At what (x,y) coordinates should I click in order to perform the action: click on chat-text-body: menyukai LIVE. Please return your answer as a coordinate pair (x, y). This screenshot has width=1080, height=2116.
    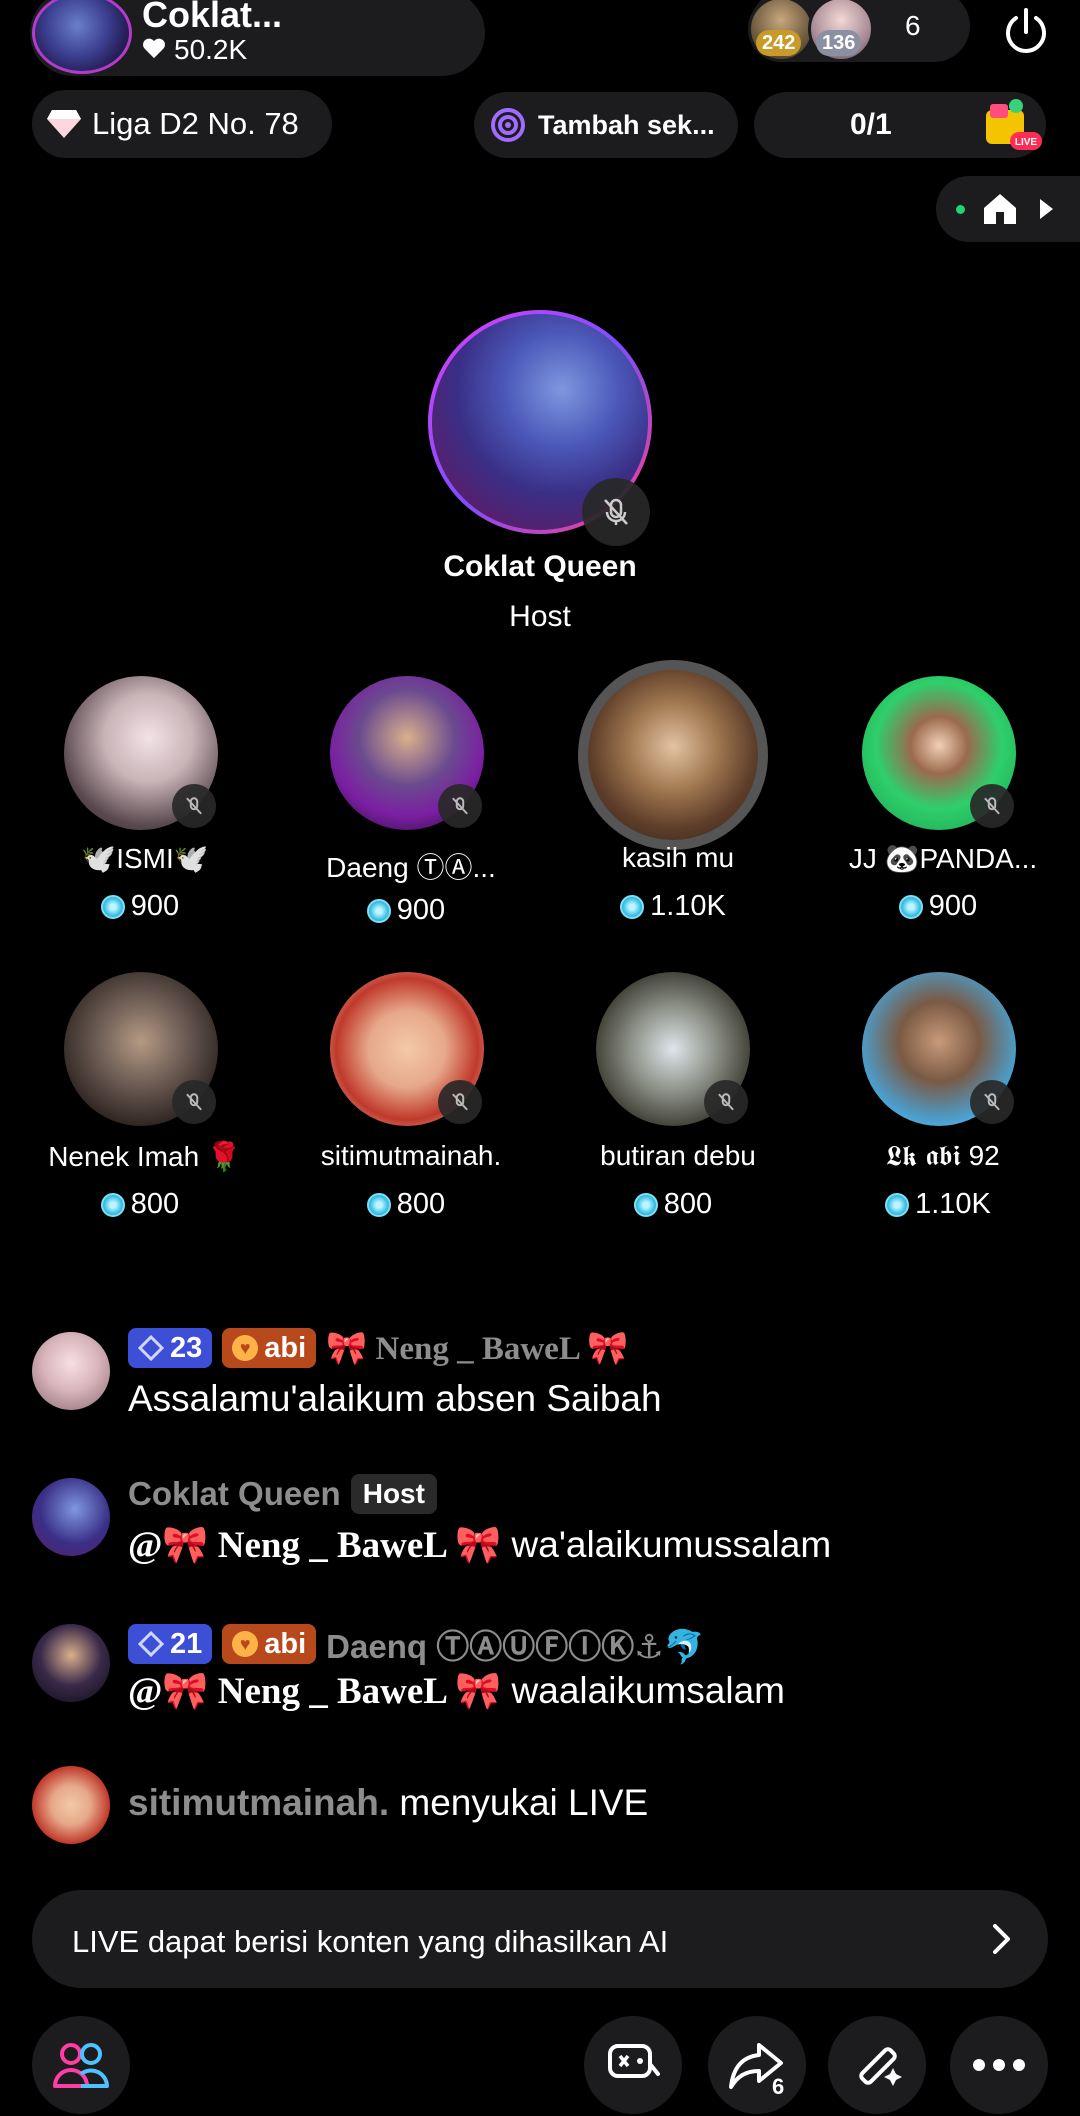
    Looking at the image, I should click on (524, 1802).